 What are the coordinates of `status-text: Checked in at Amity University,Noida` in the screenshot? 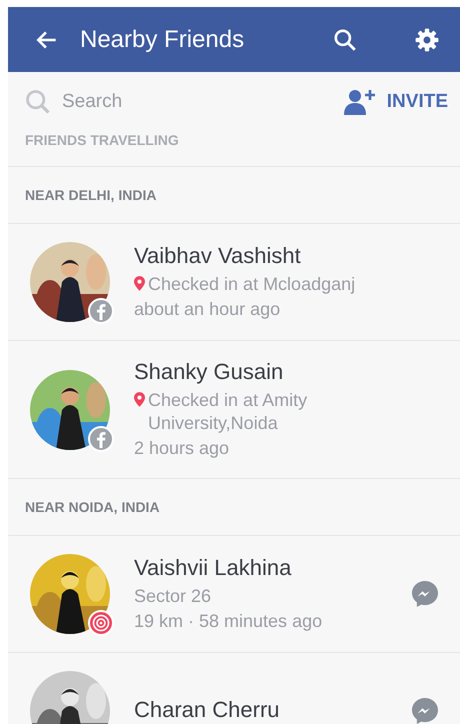 It's located at (228, 412).